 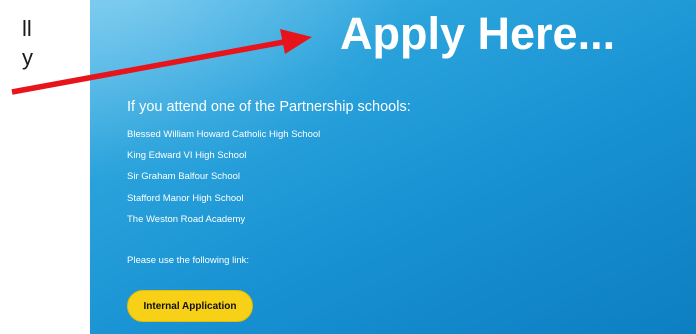 I want to click on school-item: King Edward VI High School, so click(x=187, y=156).